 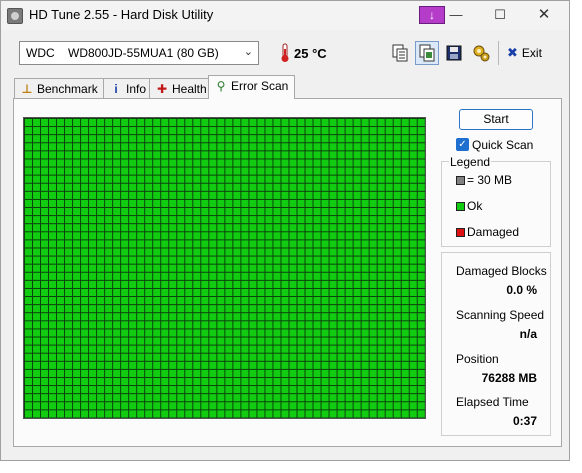 I want to click on close-icon: ✕, so click(x=544, y=15).